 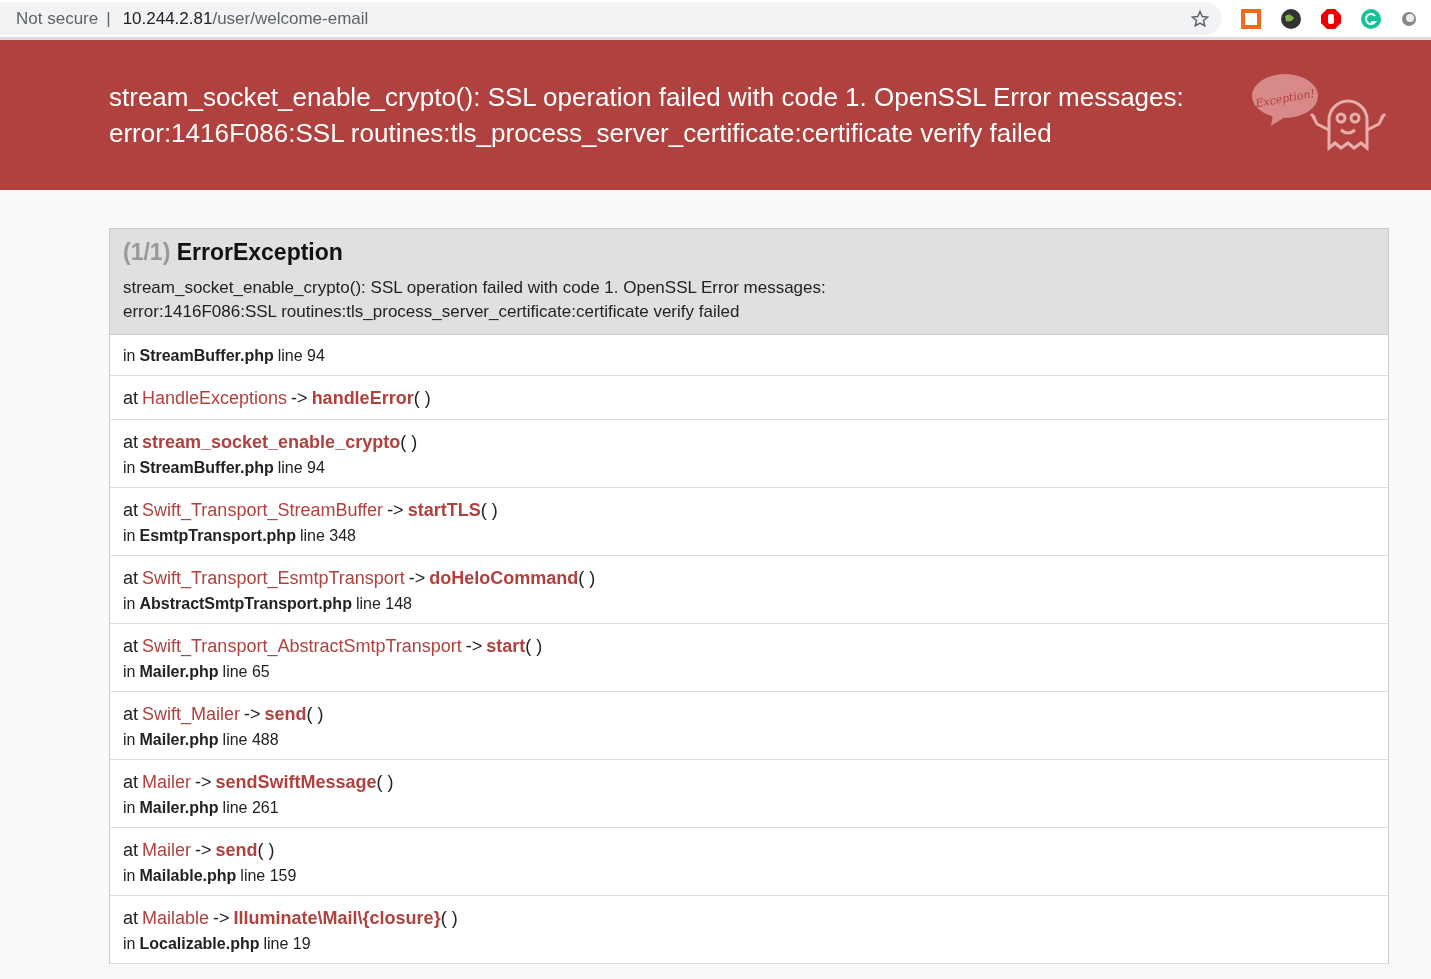 What do you see at coordinates (1200, 18) in the screenshot?
I see `star-icon` at bounding box center [1200, 18].